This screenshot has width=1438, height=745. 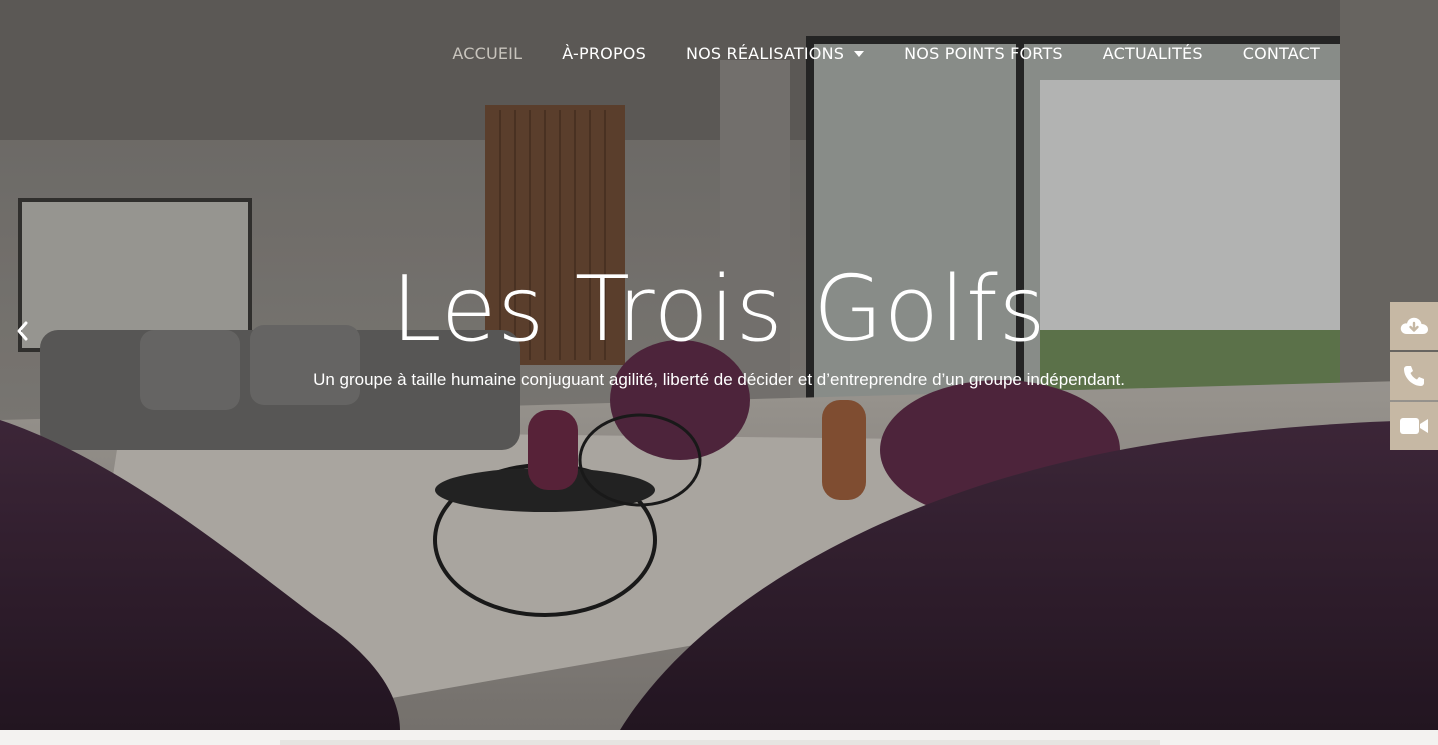 I want to click on nav-label: ACCUEIL, so click(x=487, y=53).